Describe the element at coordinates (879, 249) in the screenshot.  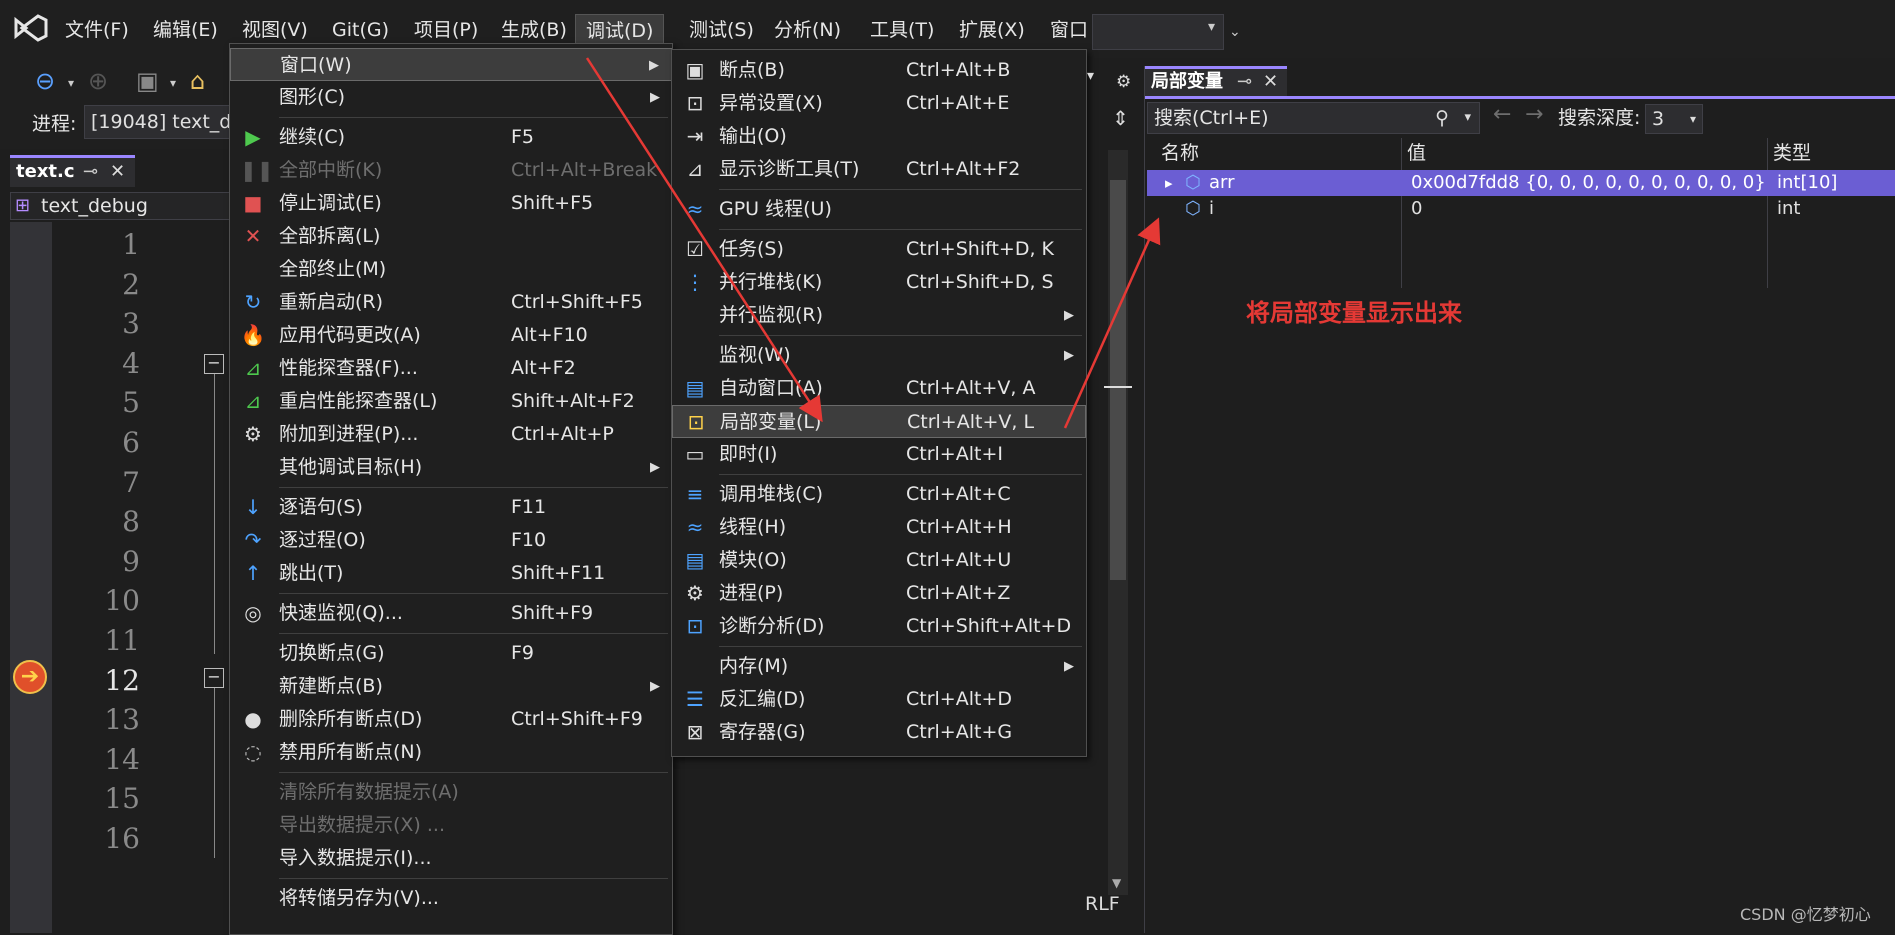
I see `menu-item: ☑ 任务(S) Ctrl+Shift+D, K` at that location.